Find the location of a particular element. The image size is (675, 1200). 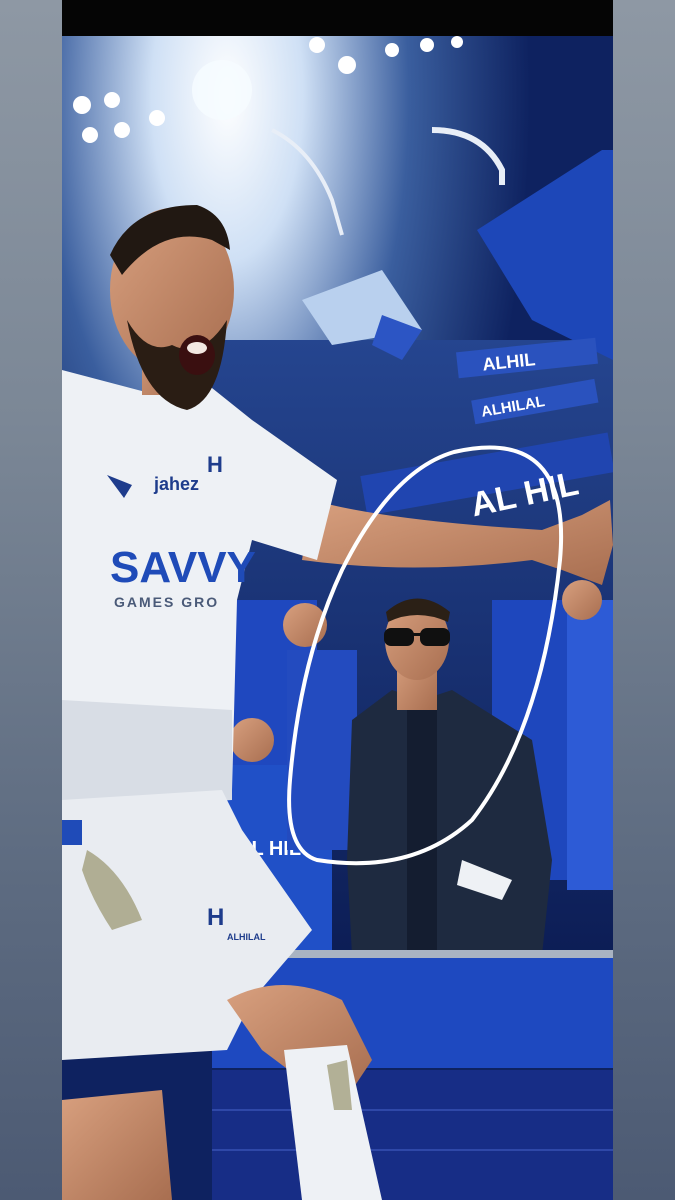

player-leg-lower is located at coordinates (117, 1145).